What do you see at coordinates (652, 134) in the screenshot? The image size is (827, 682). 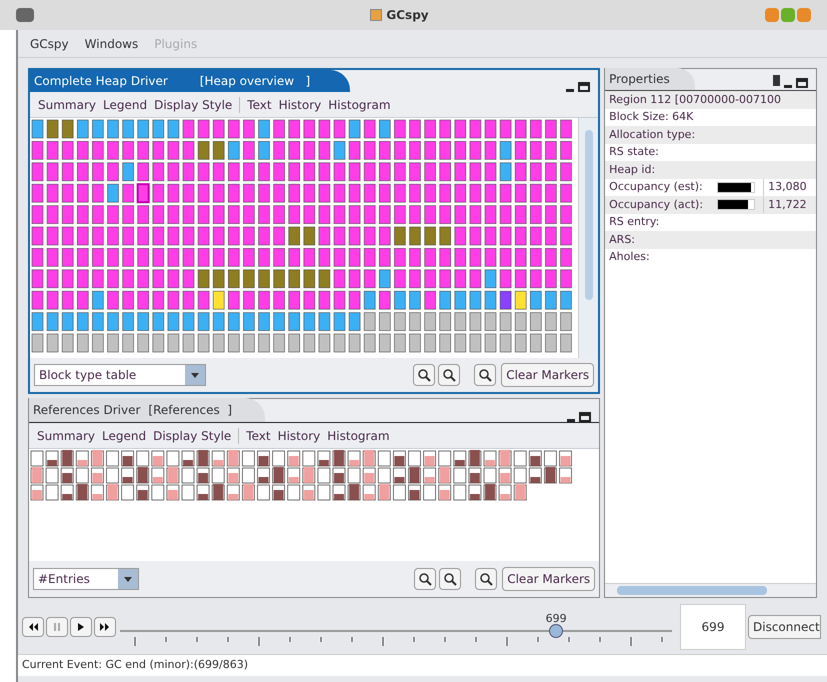 I see `property-label: Allocation type:` at bounding box center [652, 134].